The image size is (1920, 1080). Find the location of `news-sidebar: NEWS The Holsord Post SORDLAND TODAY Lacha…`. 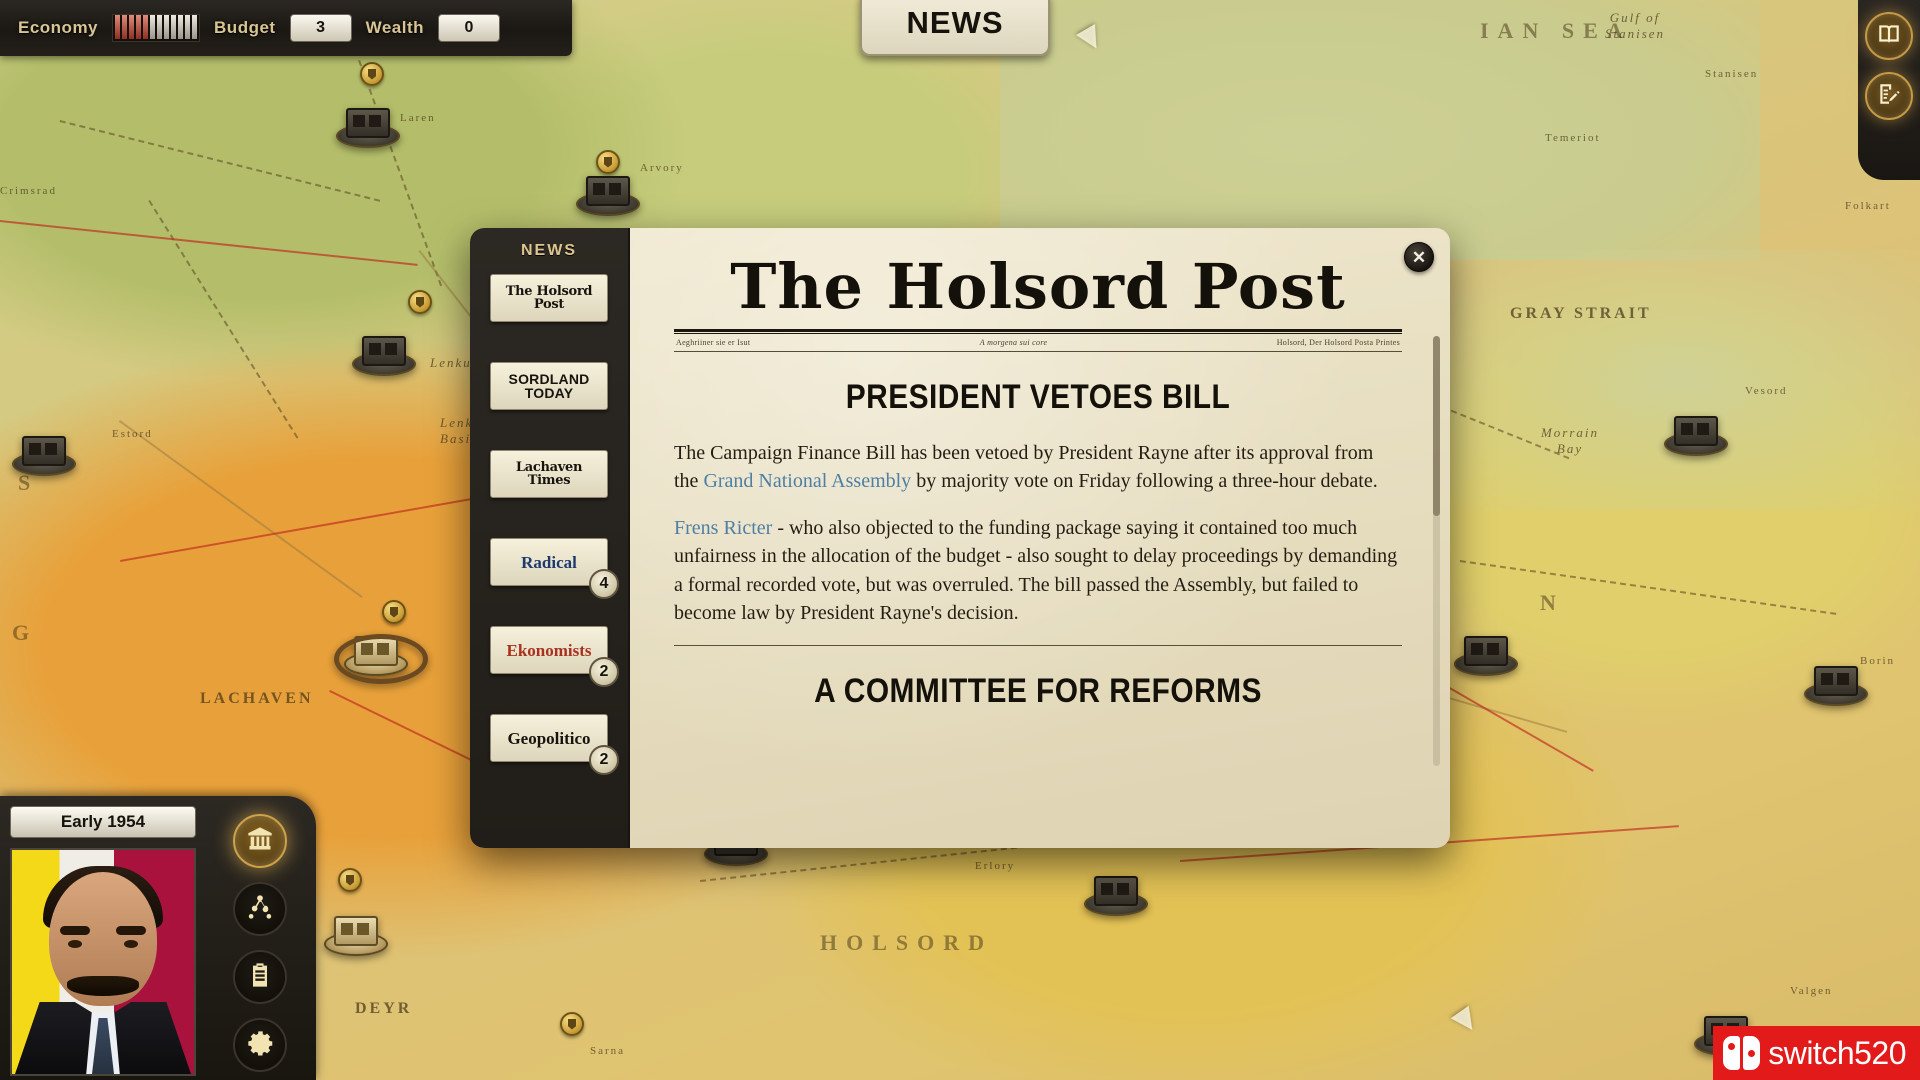

news-sidebar: NEWS The Holsord Post SORDLAND TODAY Lacha… is located at coordinates (550, 538).